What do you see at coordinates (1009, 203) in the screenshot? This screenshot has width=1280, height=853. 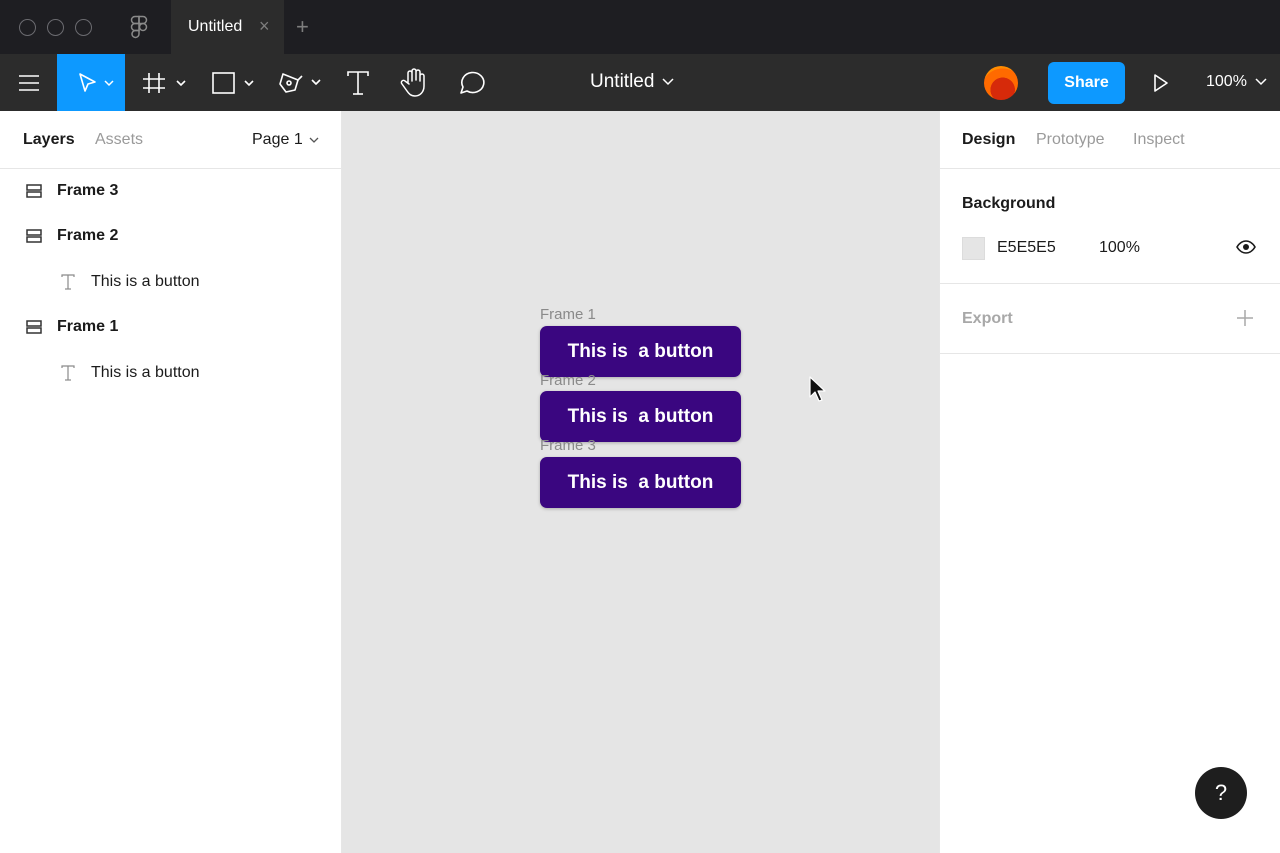 I see `background-title: Background` at bounding box center [1009, 203].